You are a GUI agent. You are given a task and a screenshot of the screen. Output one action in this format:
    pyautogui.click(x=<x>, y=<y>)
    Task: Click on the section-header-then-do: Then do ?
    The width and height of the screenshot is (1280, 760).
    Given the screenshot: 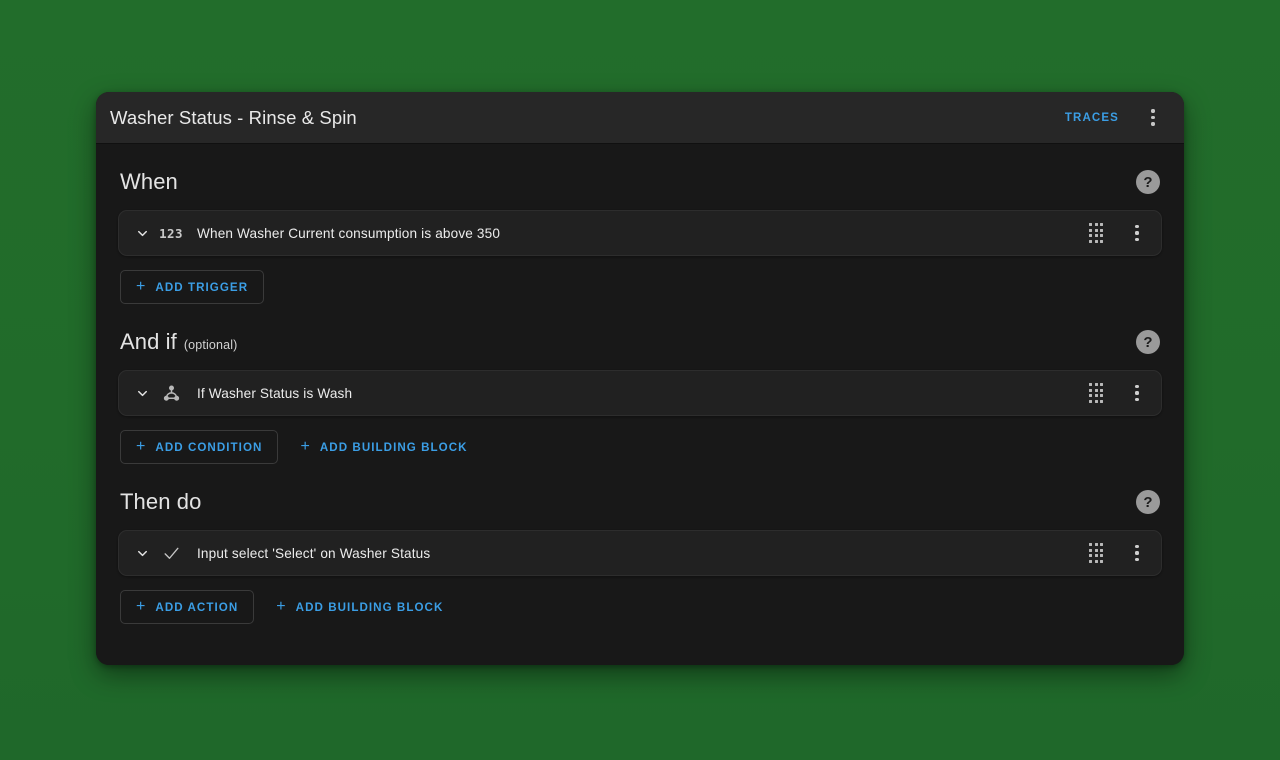 What is the action you would take?
    pyautogui.click(x=640, y=502)
    